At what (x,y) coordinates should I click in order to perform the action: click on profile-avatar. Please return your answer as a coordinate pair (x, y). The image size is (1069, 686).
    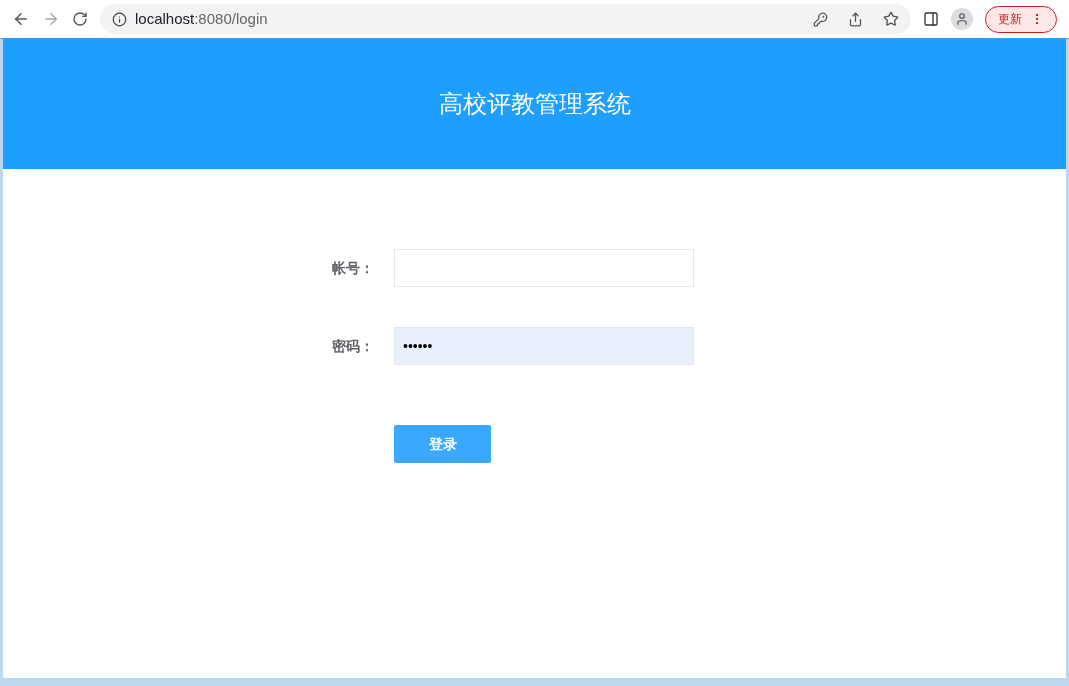
    Looking at the image, I should click on (962, 19).